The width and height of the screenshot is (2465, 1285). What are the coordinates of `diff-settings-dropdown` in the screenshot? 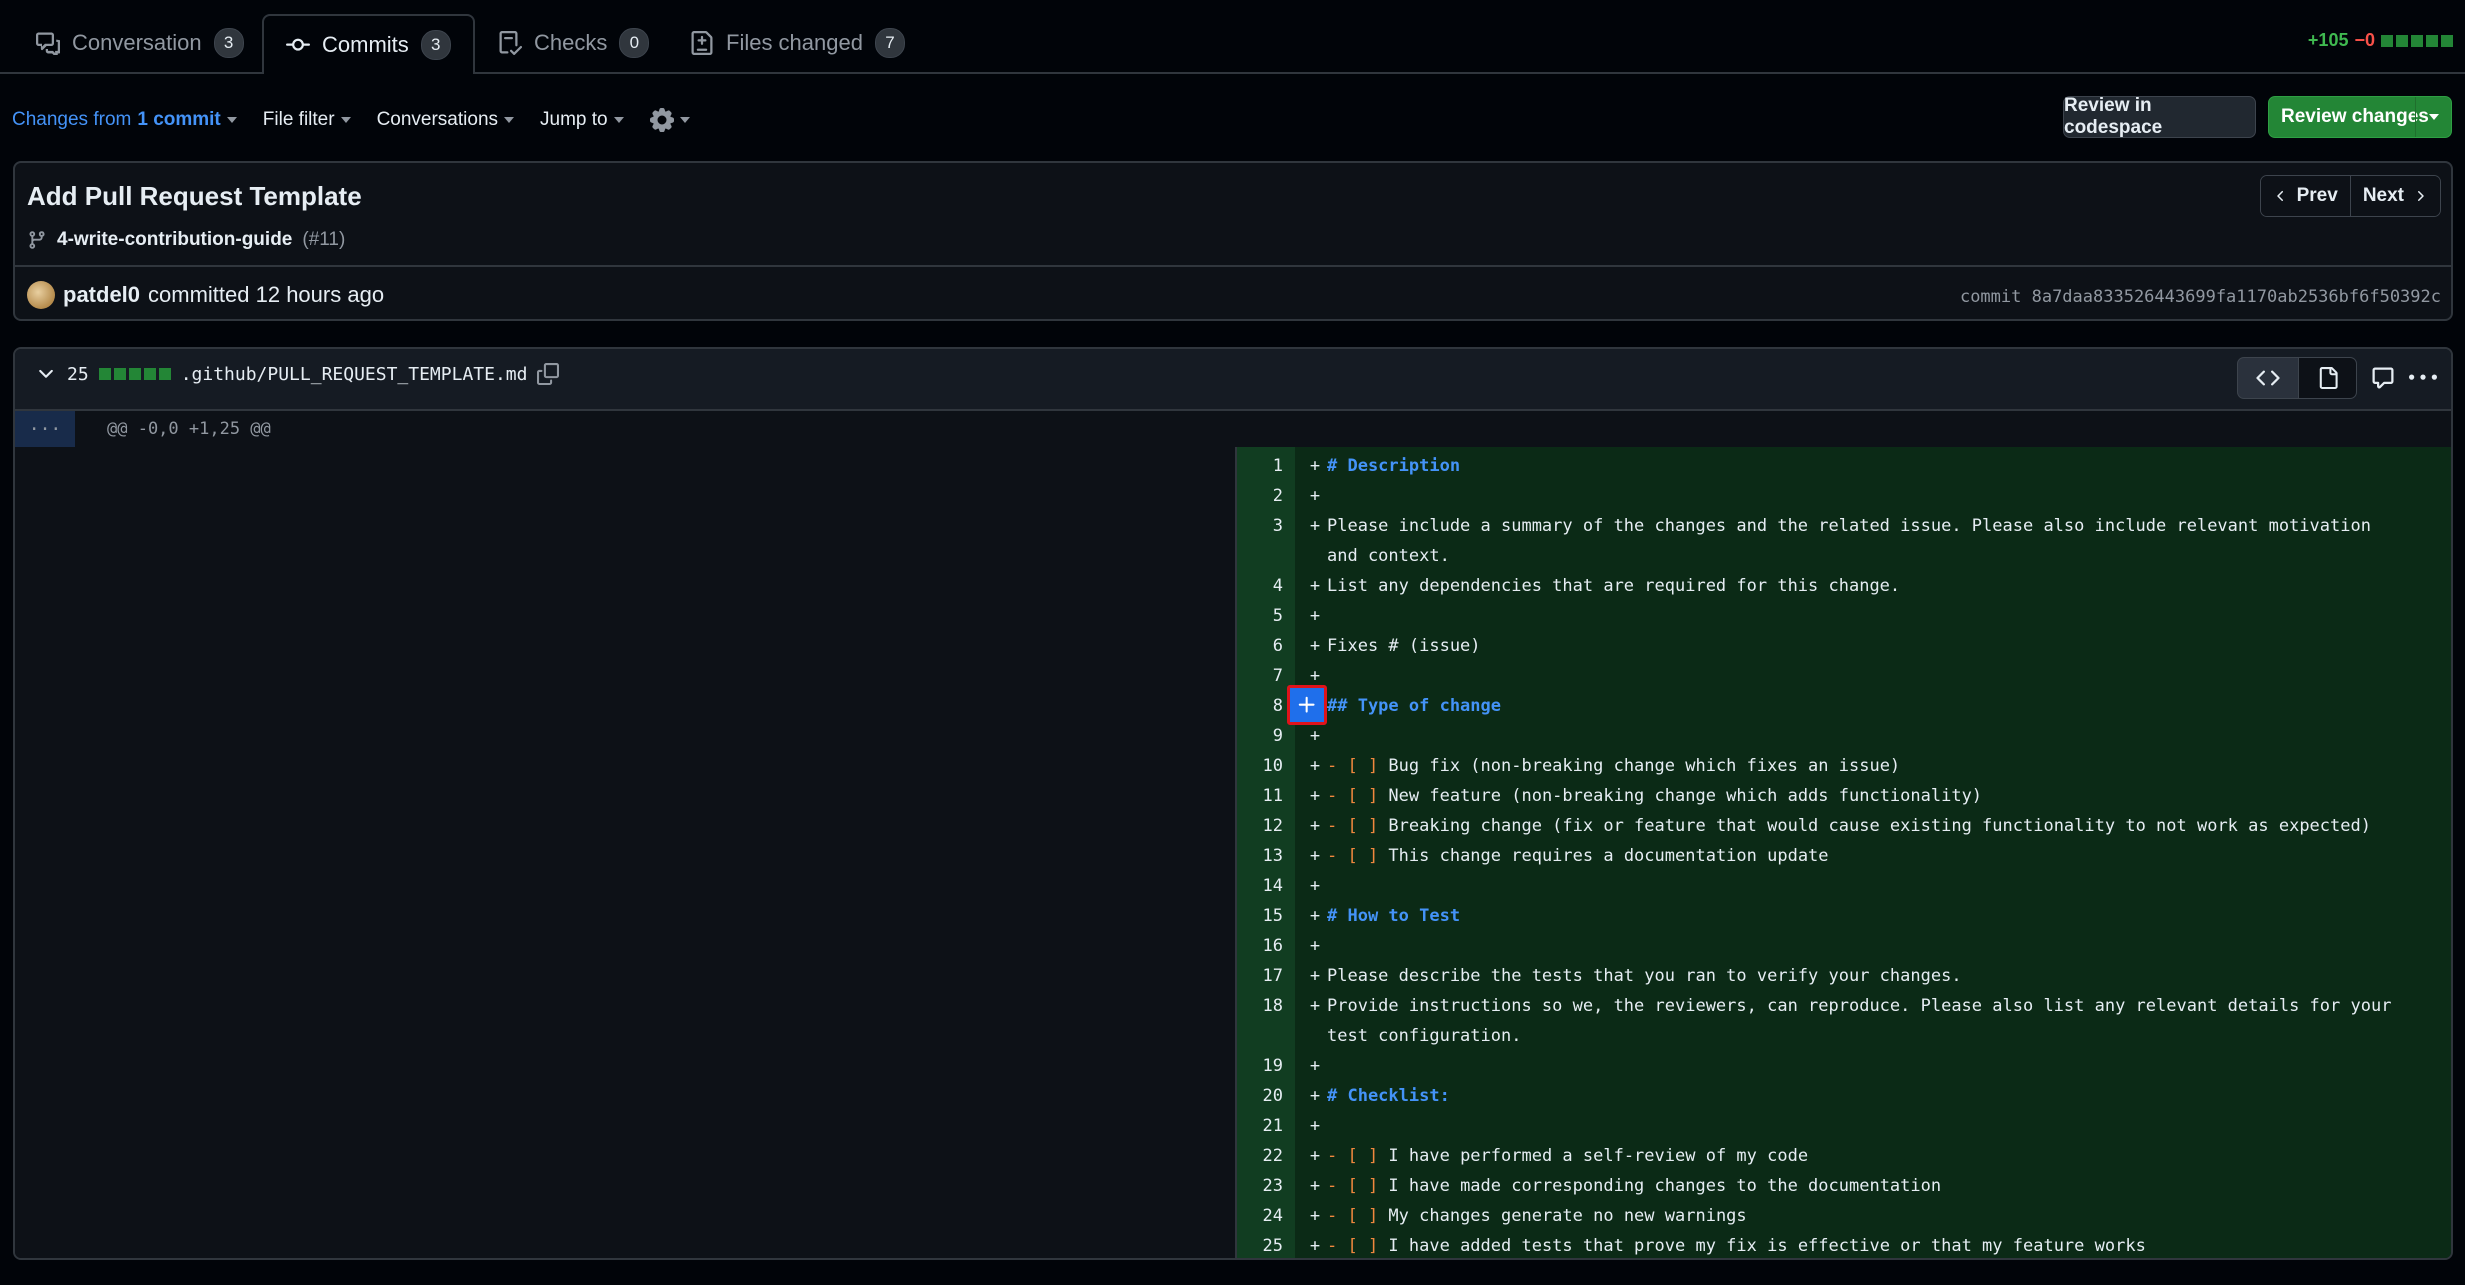 It's located at (669, 120).